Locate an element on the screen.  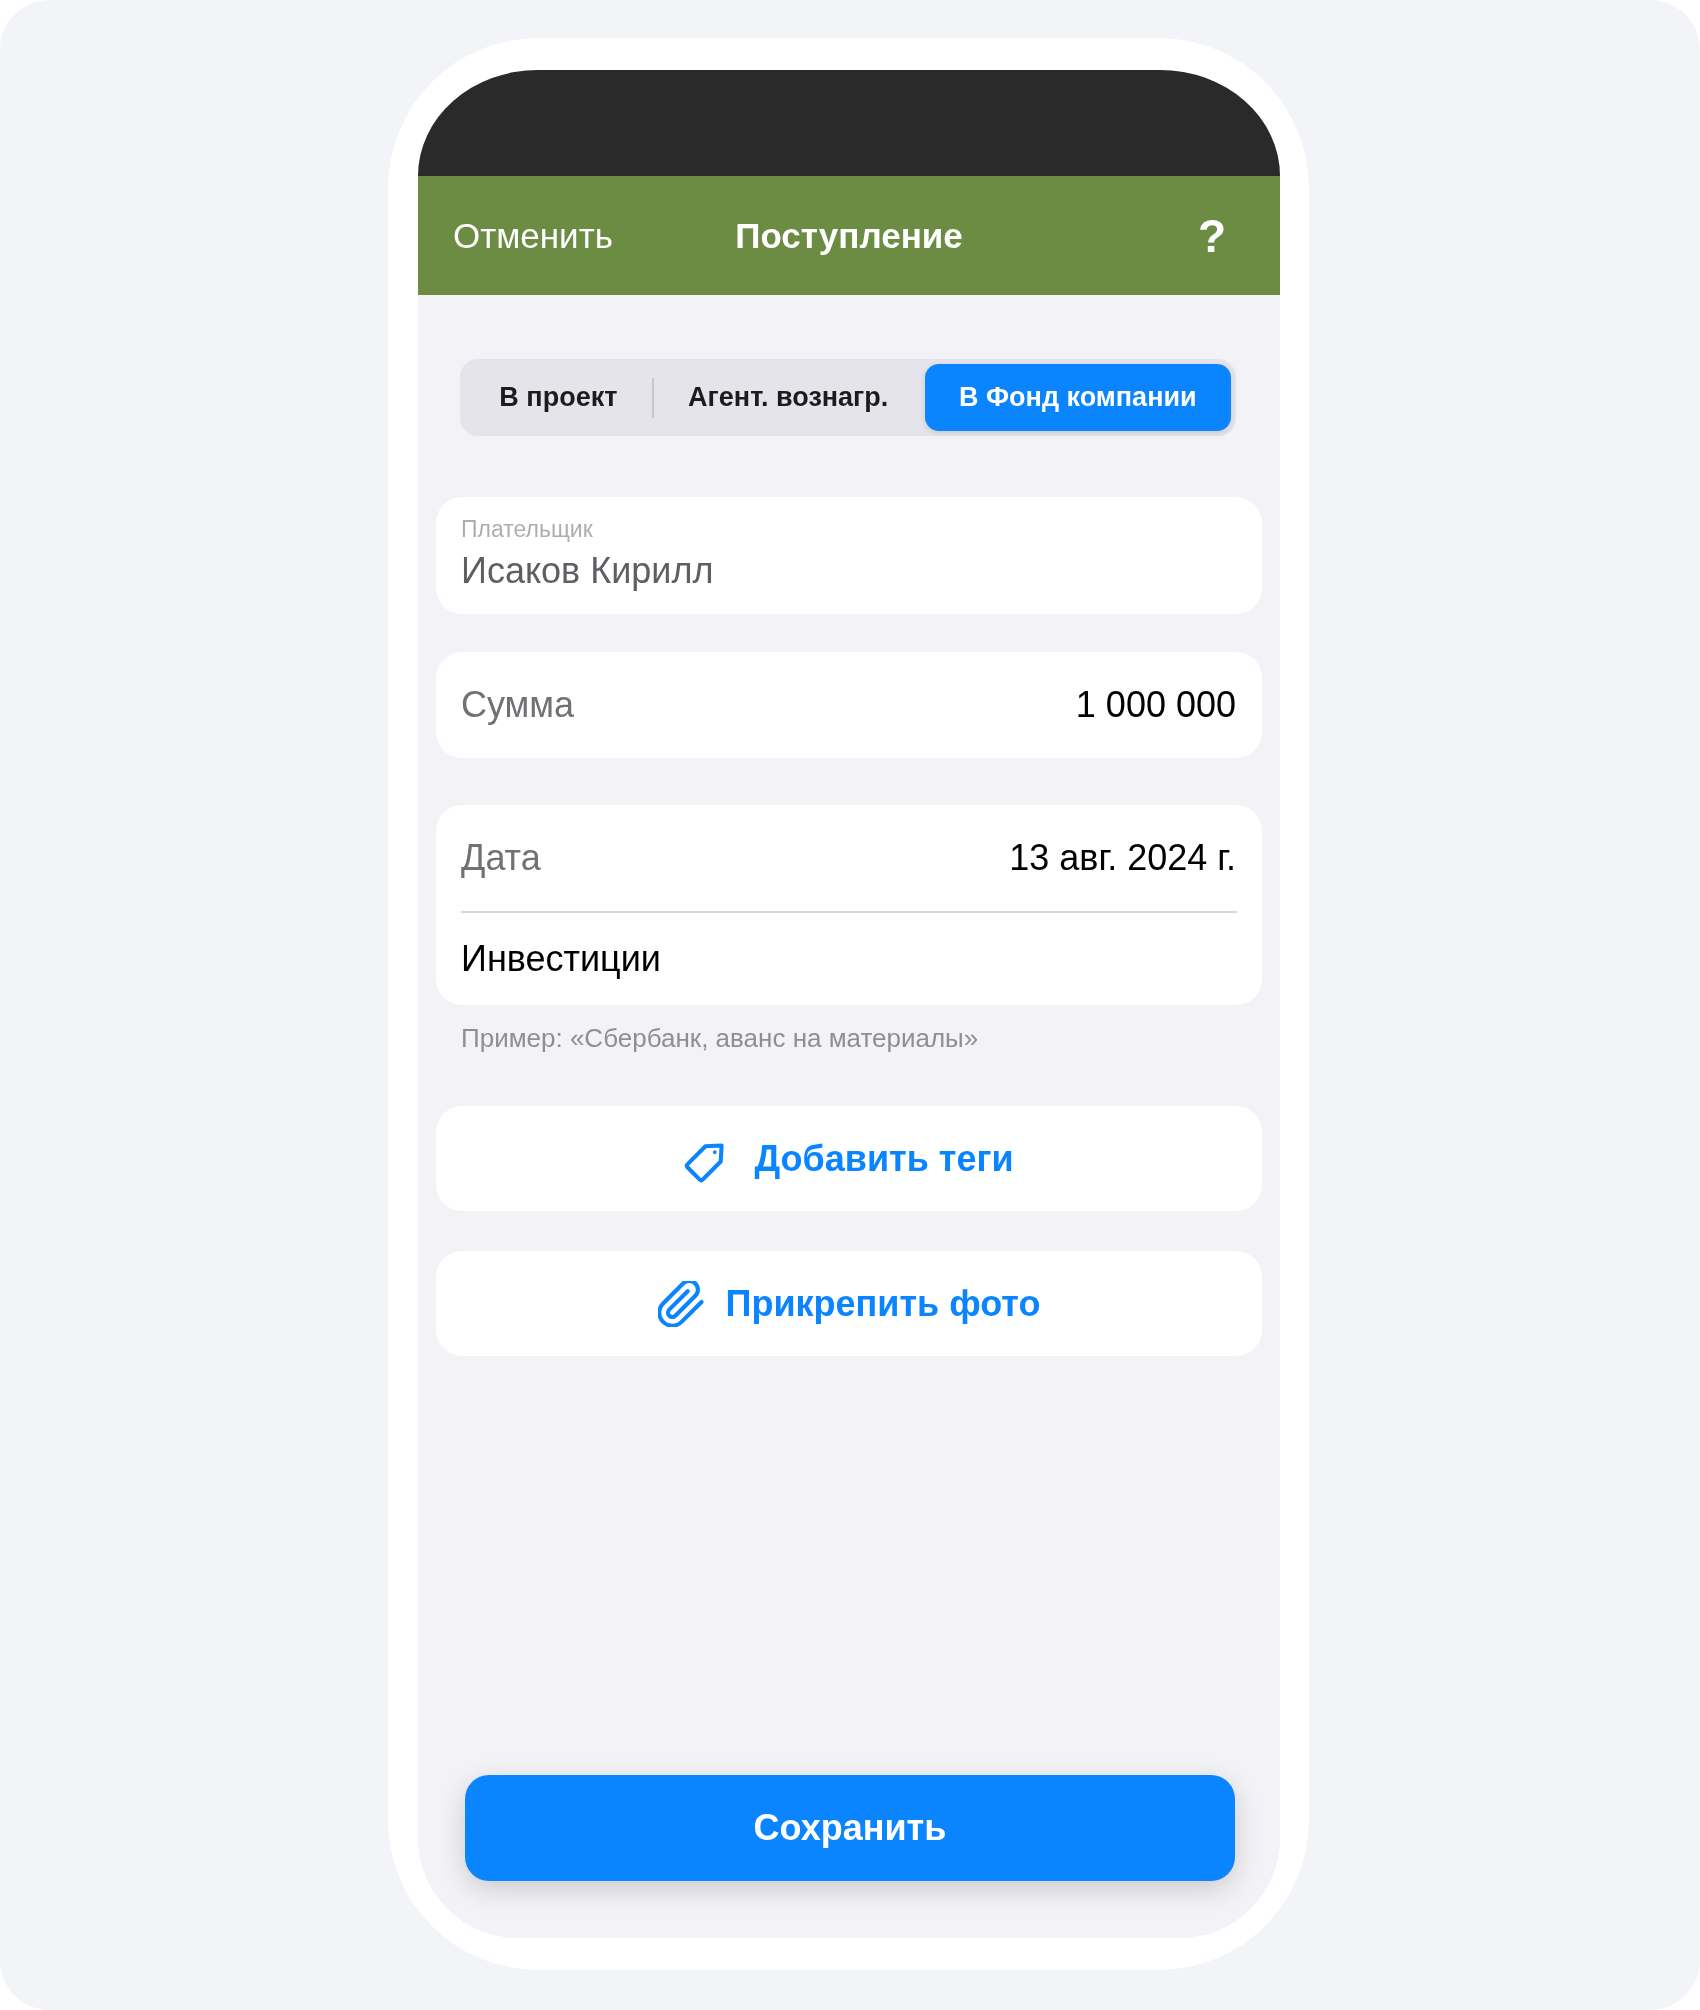
save-button: Сохранить is located at coordinates (850, 1828).